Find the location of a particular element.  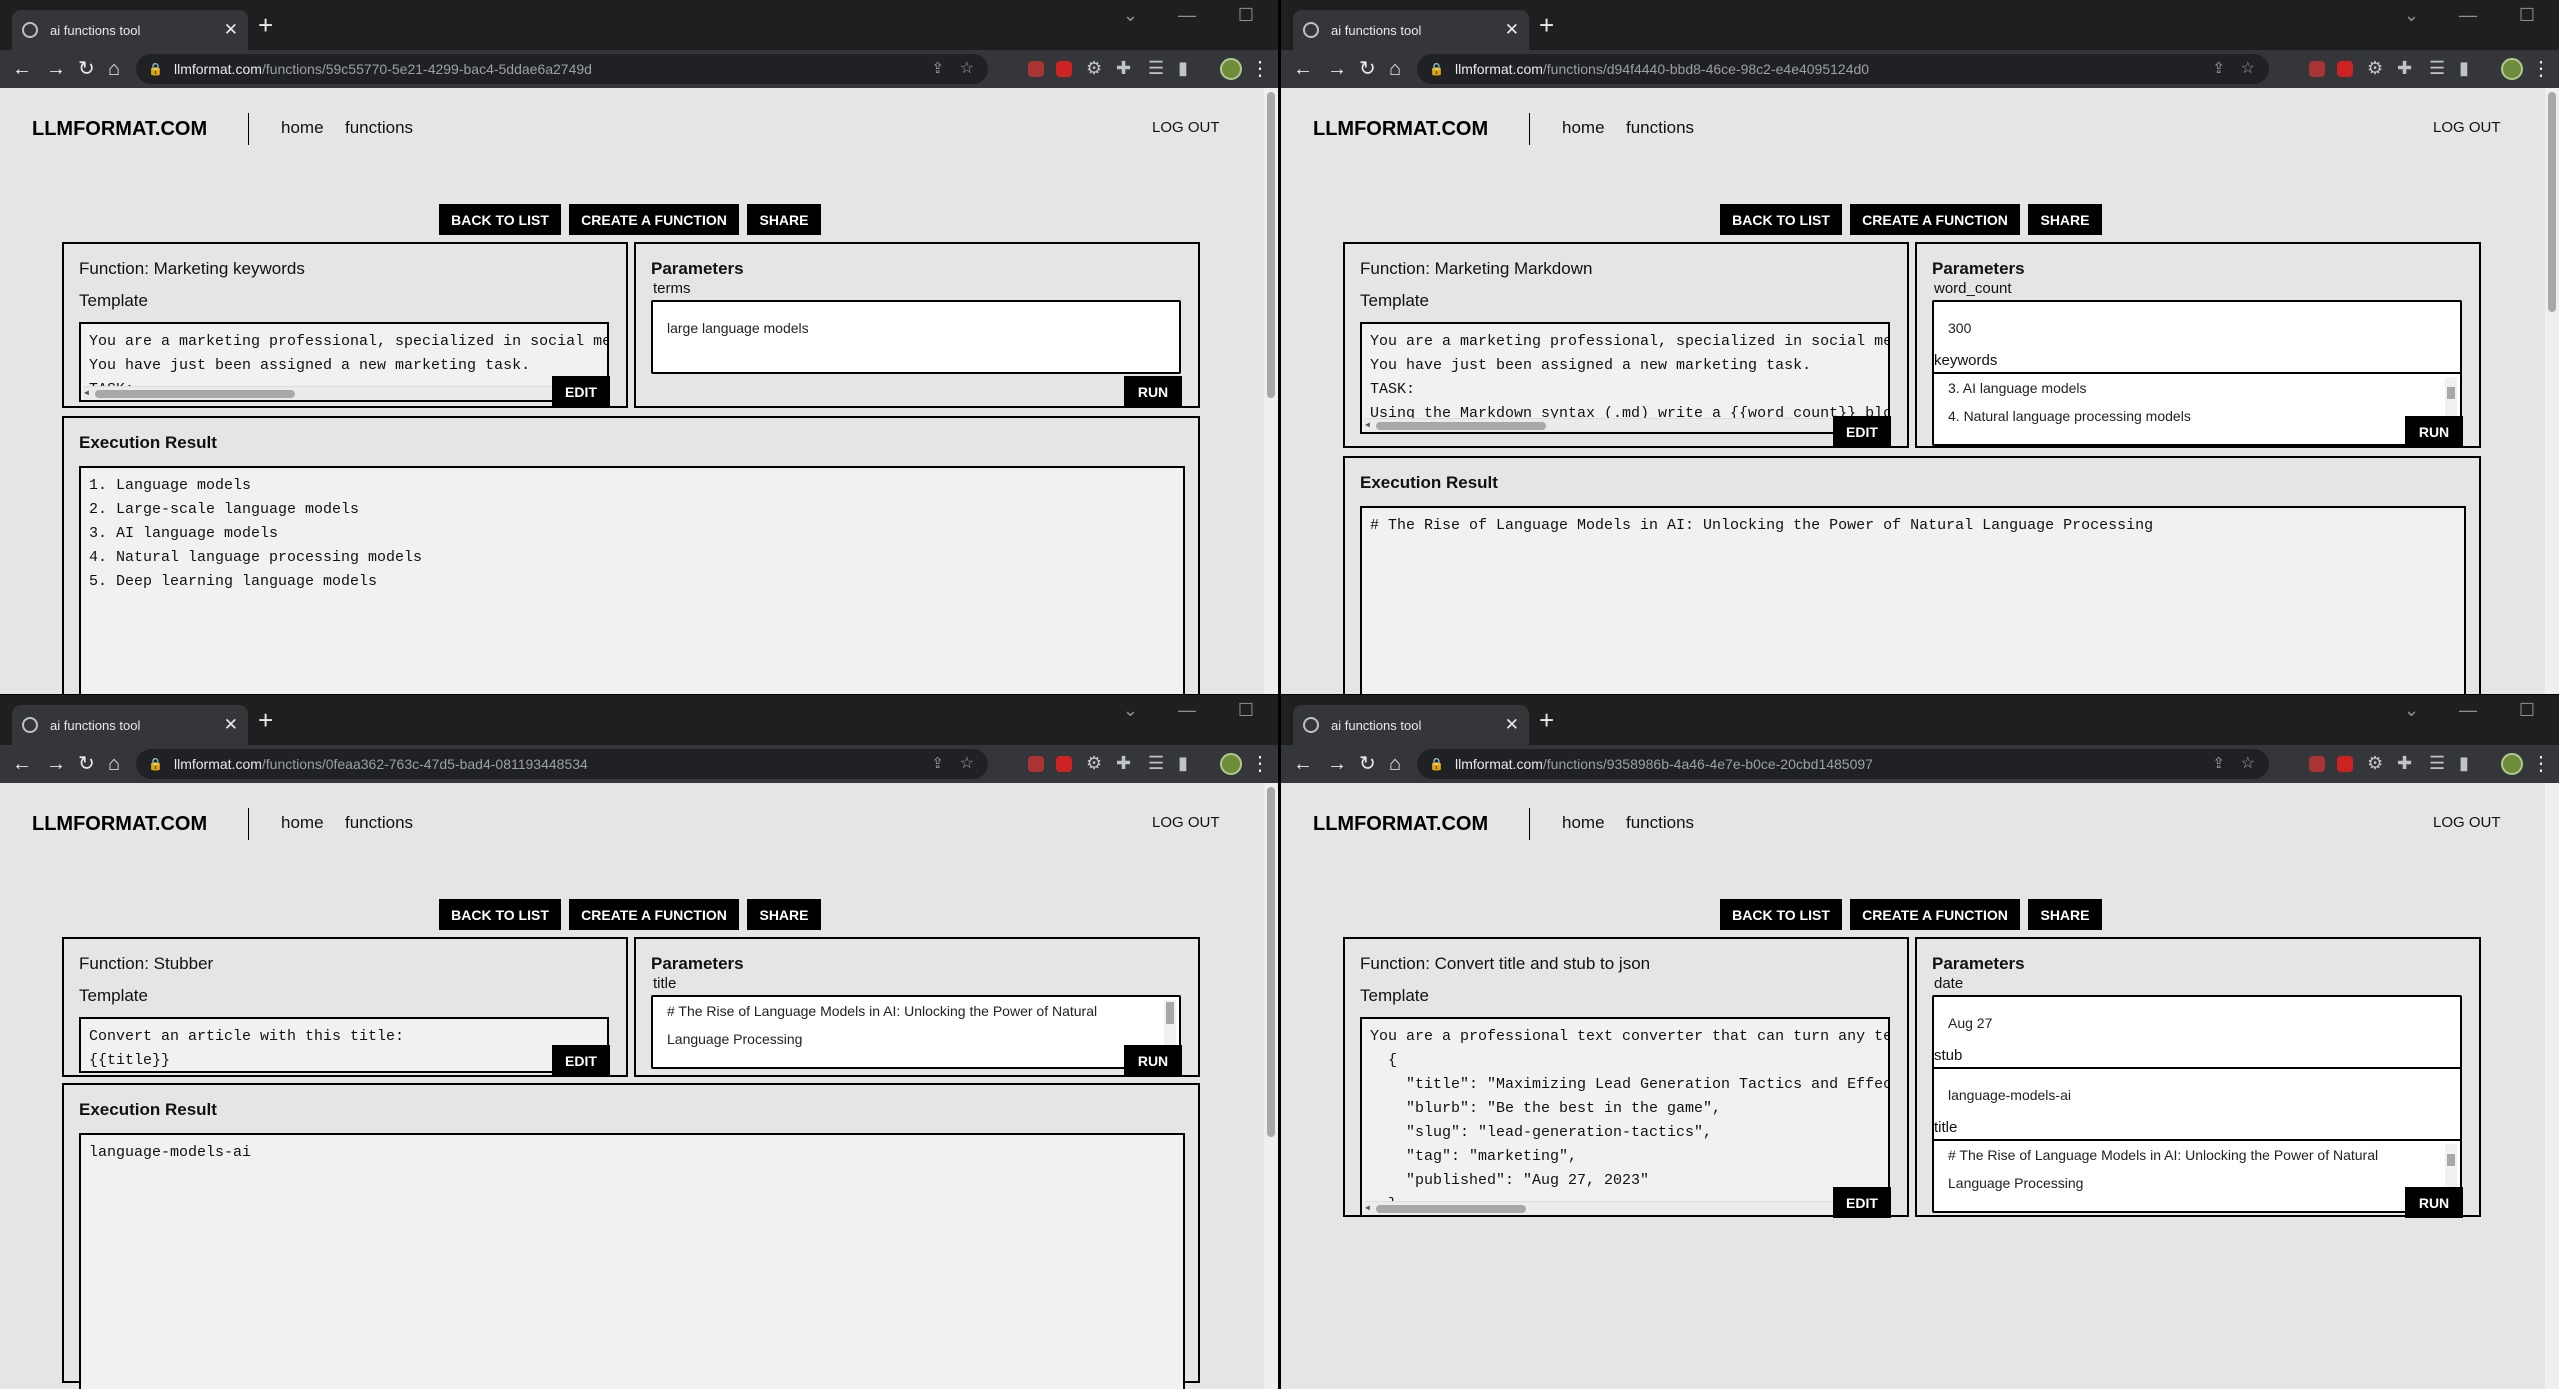

create-function-button: CREATE A FUNCTION is located at coordinates (1935, 914).